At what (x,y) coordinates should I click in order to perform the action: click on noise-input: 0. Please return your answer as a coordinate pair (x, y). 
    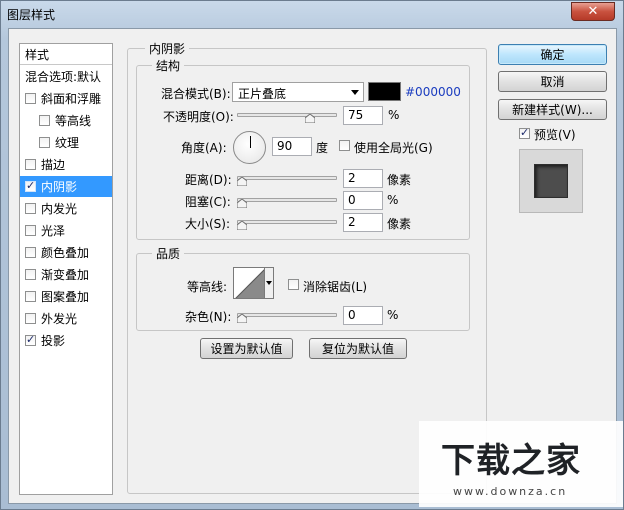
    Looking at the image, I should click on (363, 315).